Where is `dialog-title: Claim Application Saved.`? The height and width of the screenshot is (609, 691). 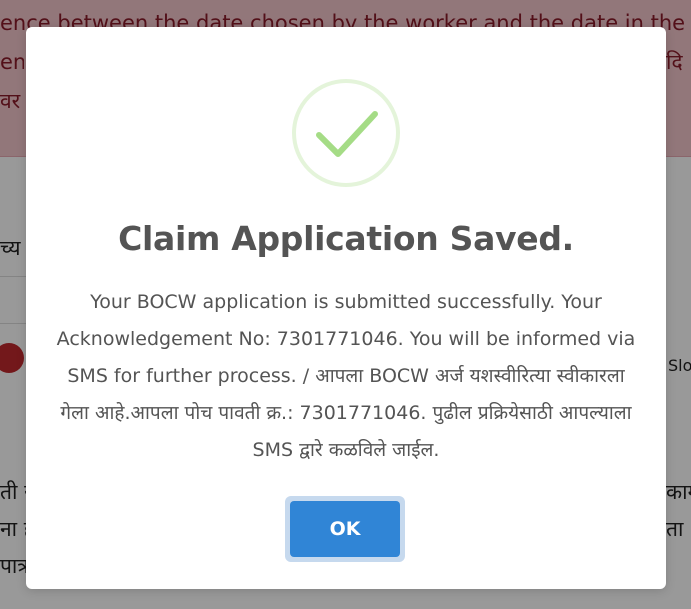
dialog-title: Claim Application Saved. is located at coordinates (346, 238).